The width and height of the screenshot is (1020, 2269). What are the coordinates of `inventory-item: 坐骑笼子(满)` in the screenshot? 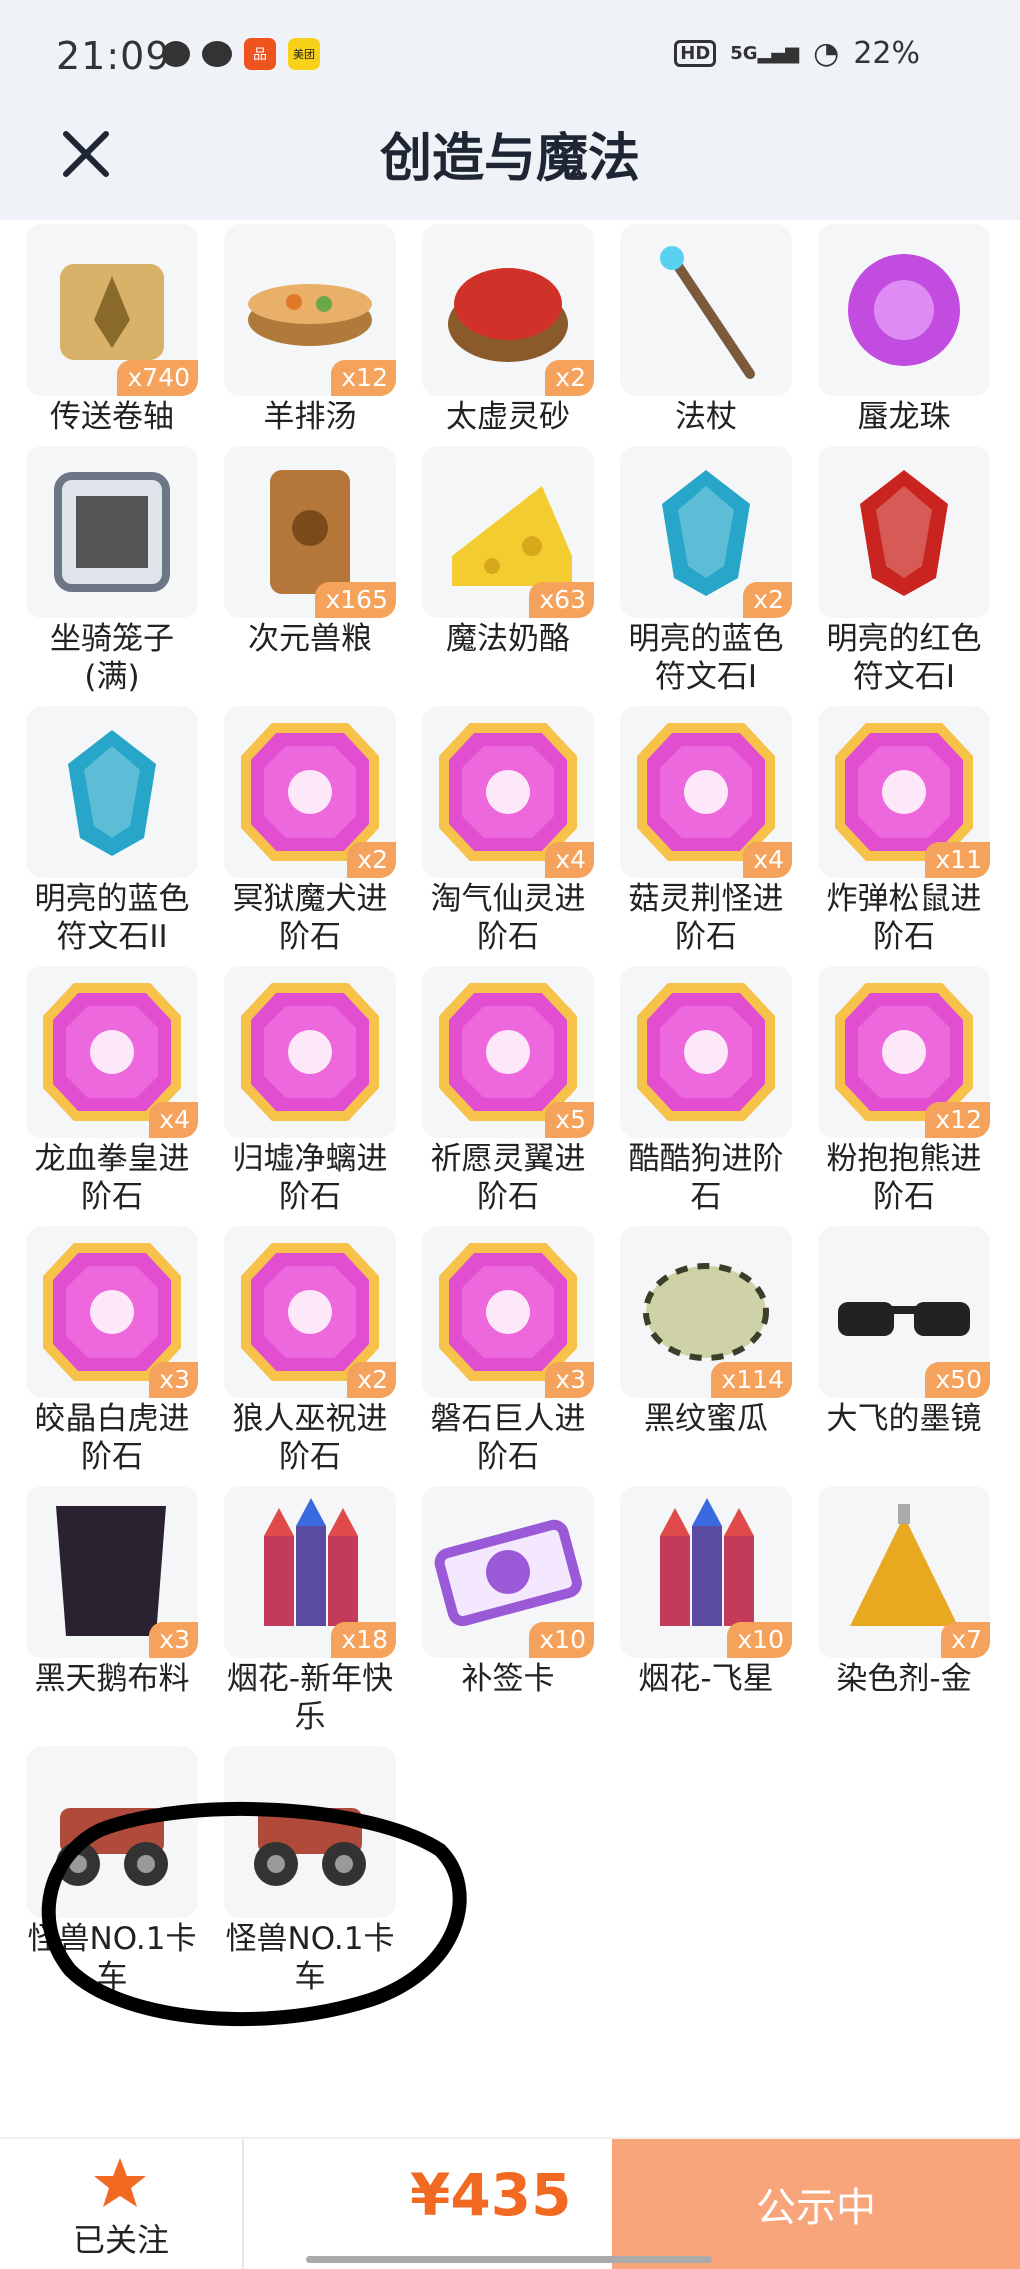 It's located at (125, 571).